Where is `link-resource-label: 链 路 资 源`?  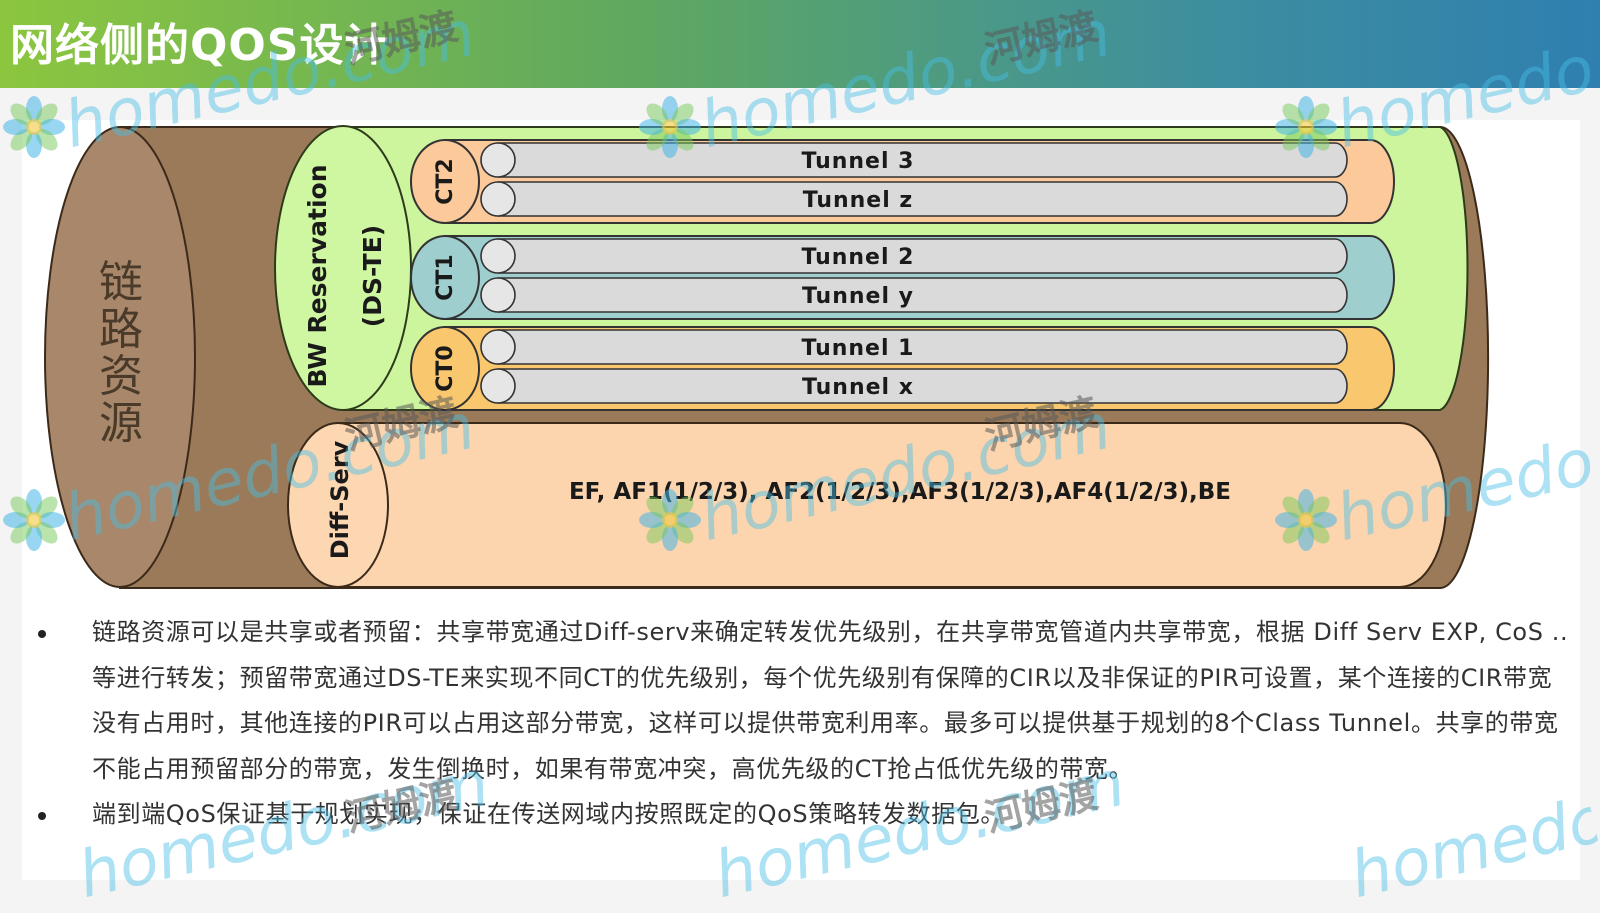 link-resource-label: 链 路 资 源 is located at coordinates (121, 353).